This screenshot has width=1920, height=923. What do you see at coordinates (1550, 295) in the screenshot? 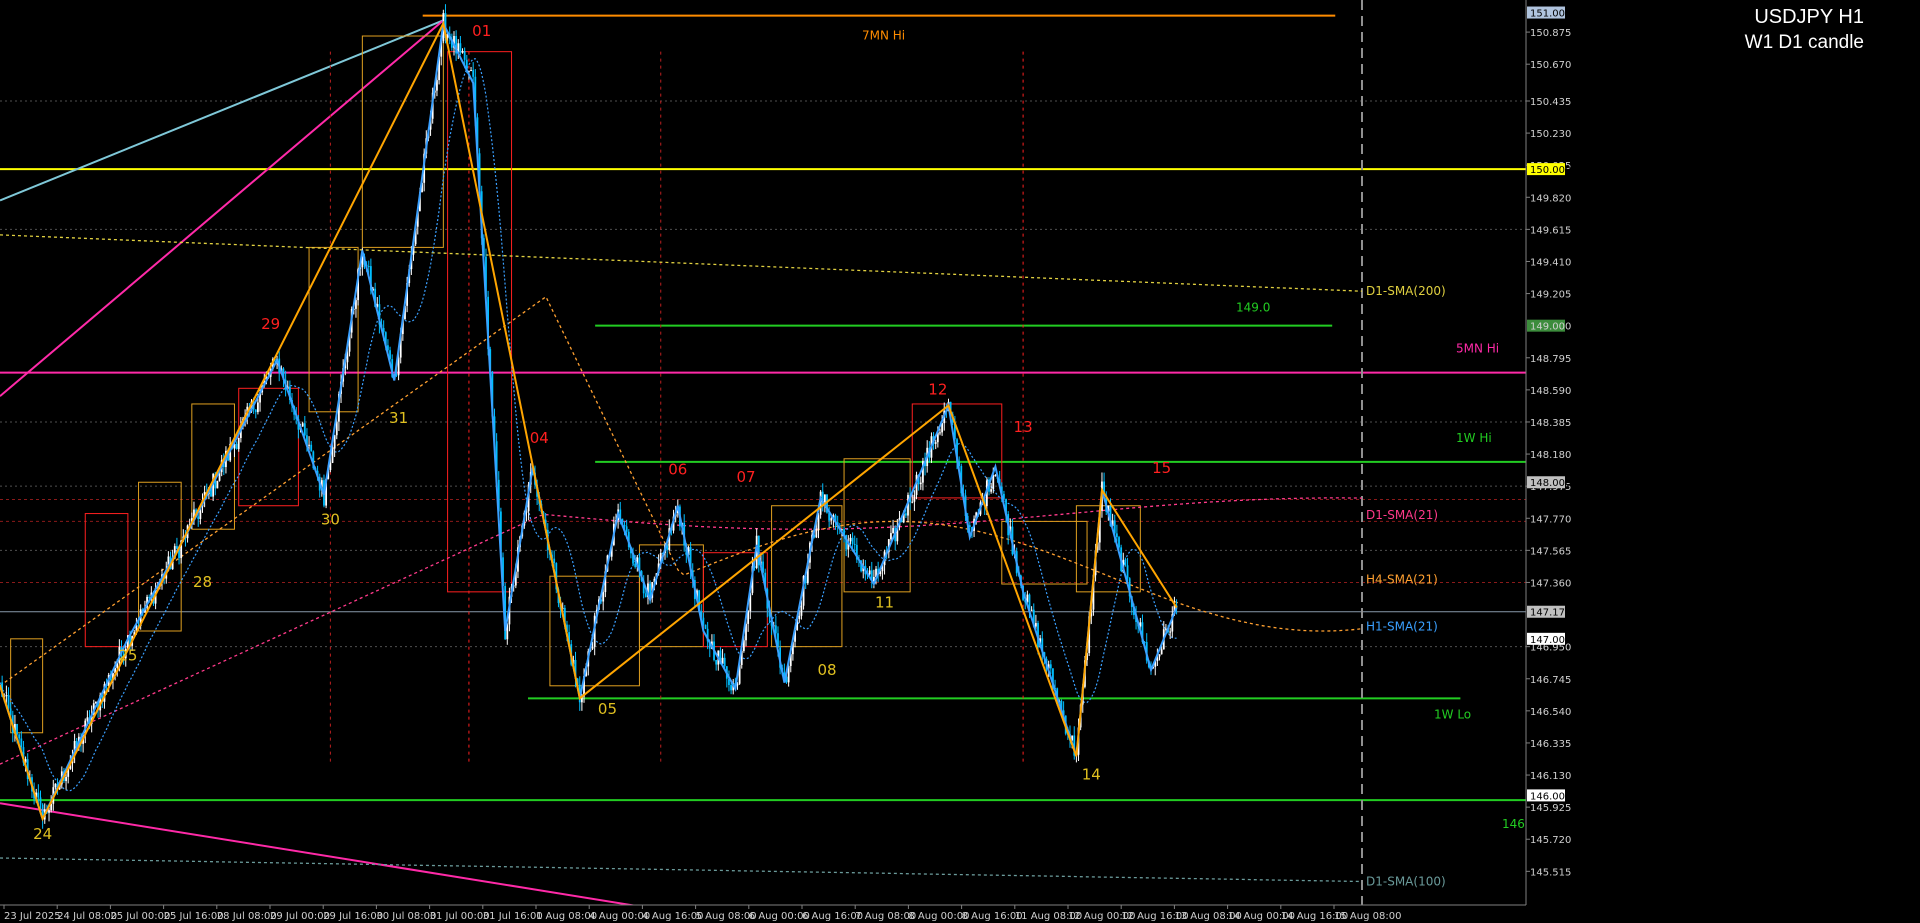
I see `price-tick-label-9: 149.205` at bounding box center [1550, 295].